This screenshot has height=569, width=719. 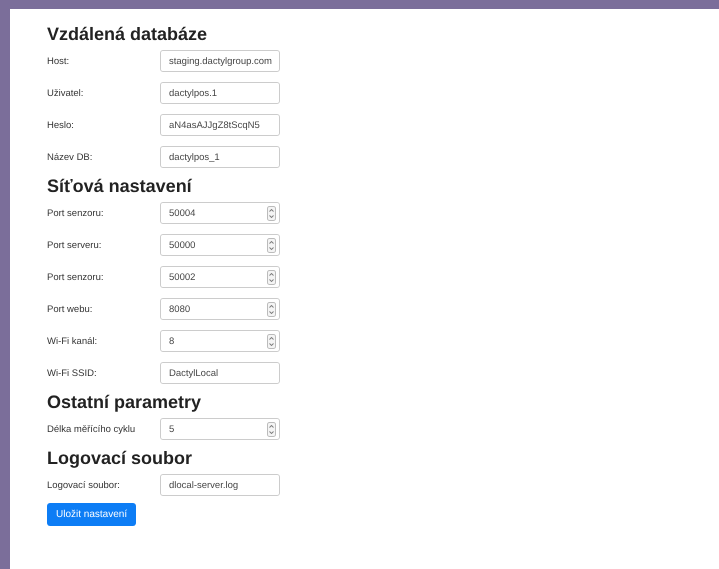 What do you see at coordinates (220, 245) in the screenshot?
I see `number-field: 50000` at bounding box center [220, 245].